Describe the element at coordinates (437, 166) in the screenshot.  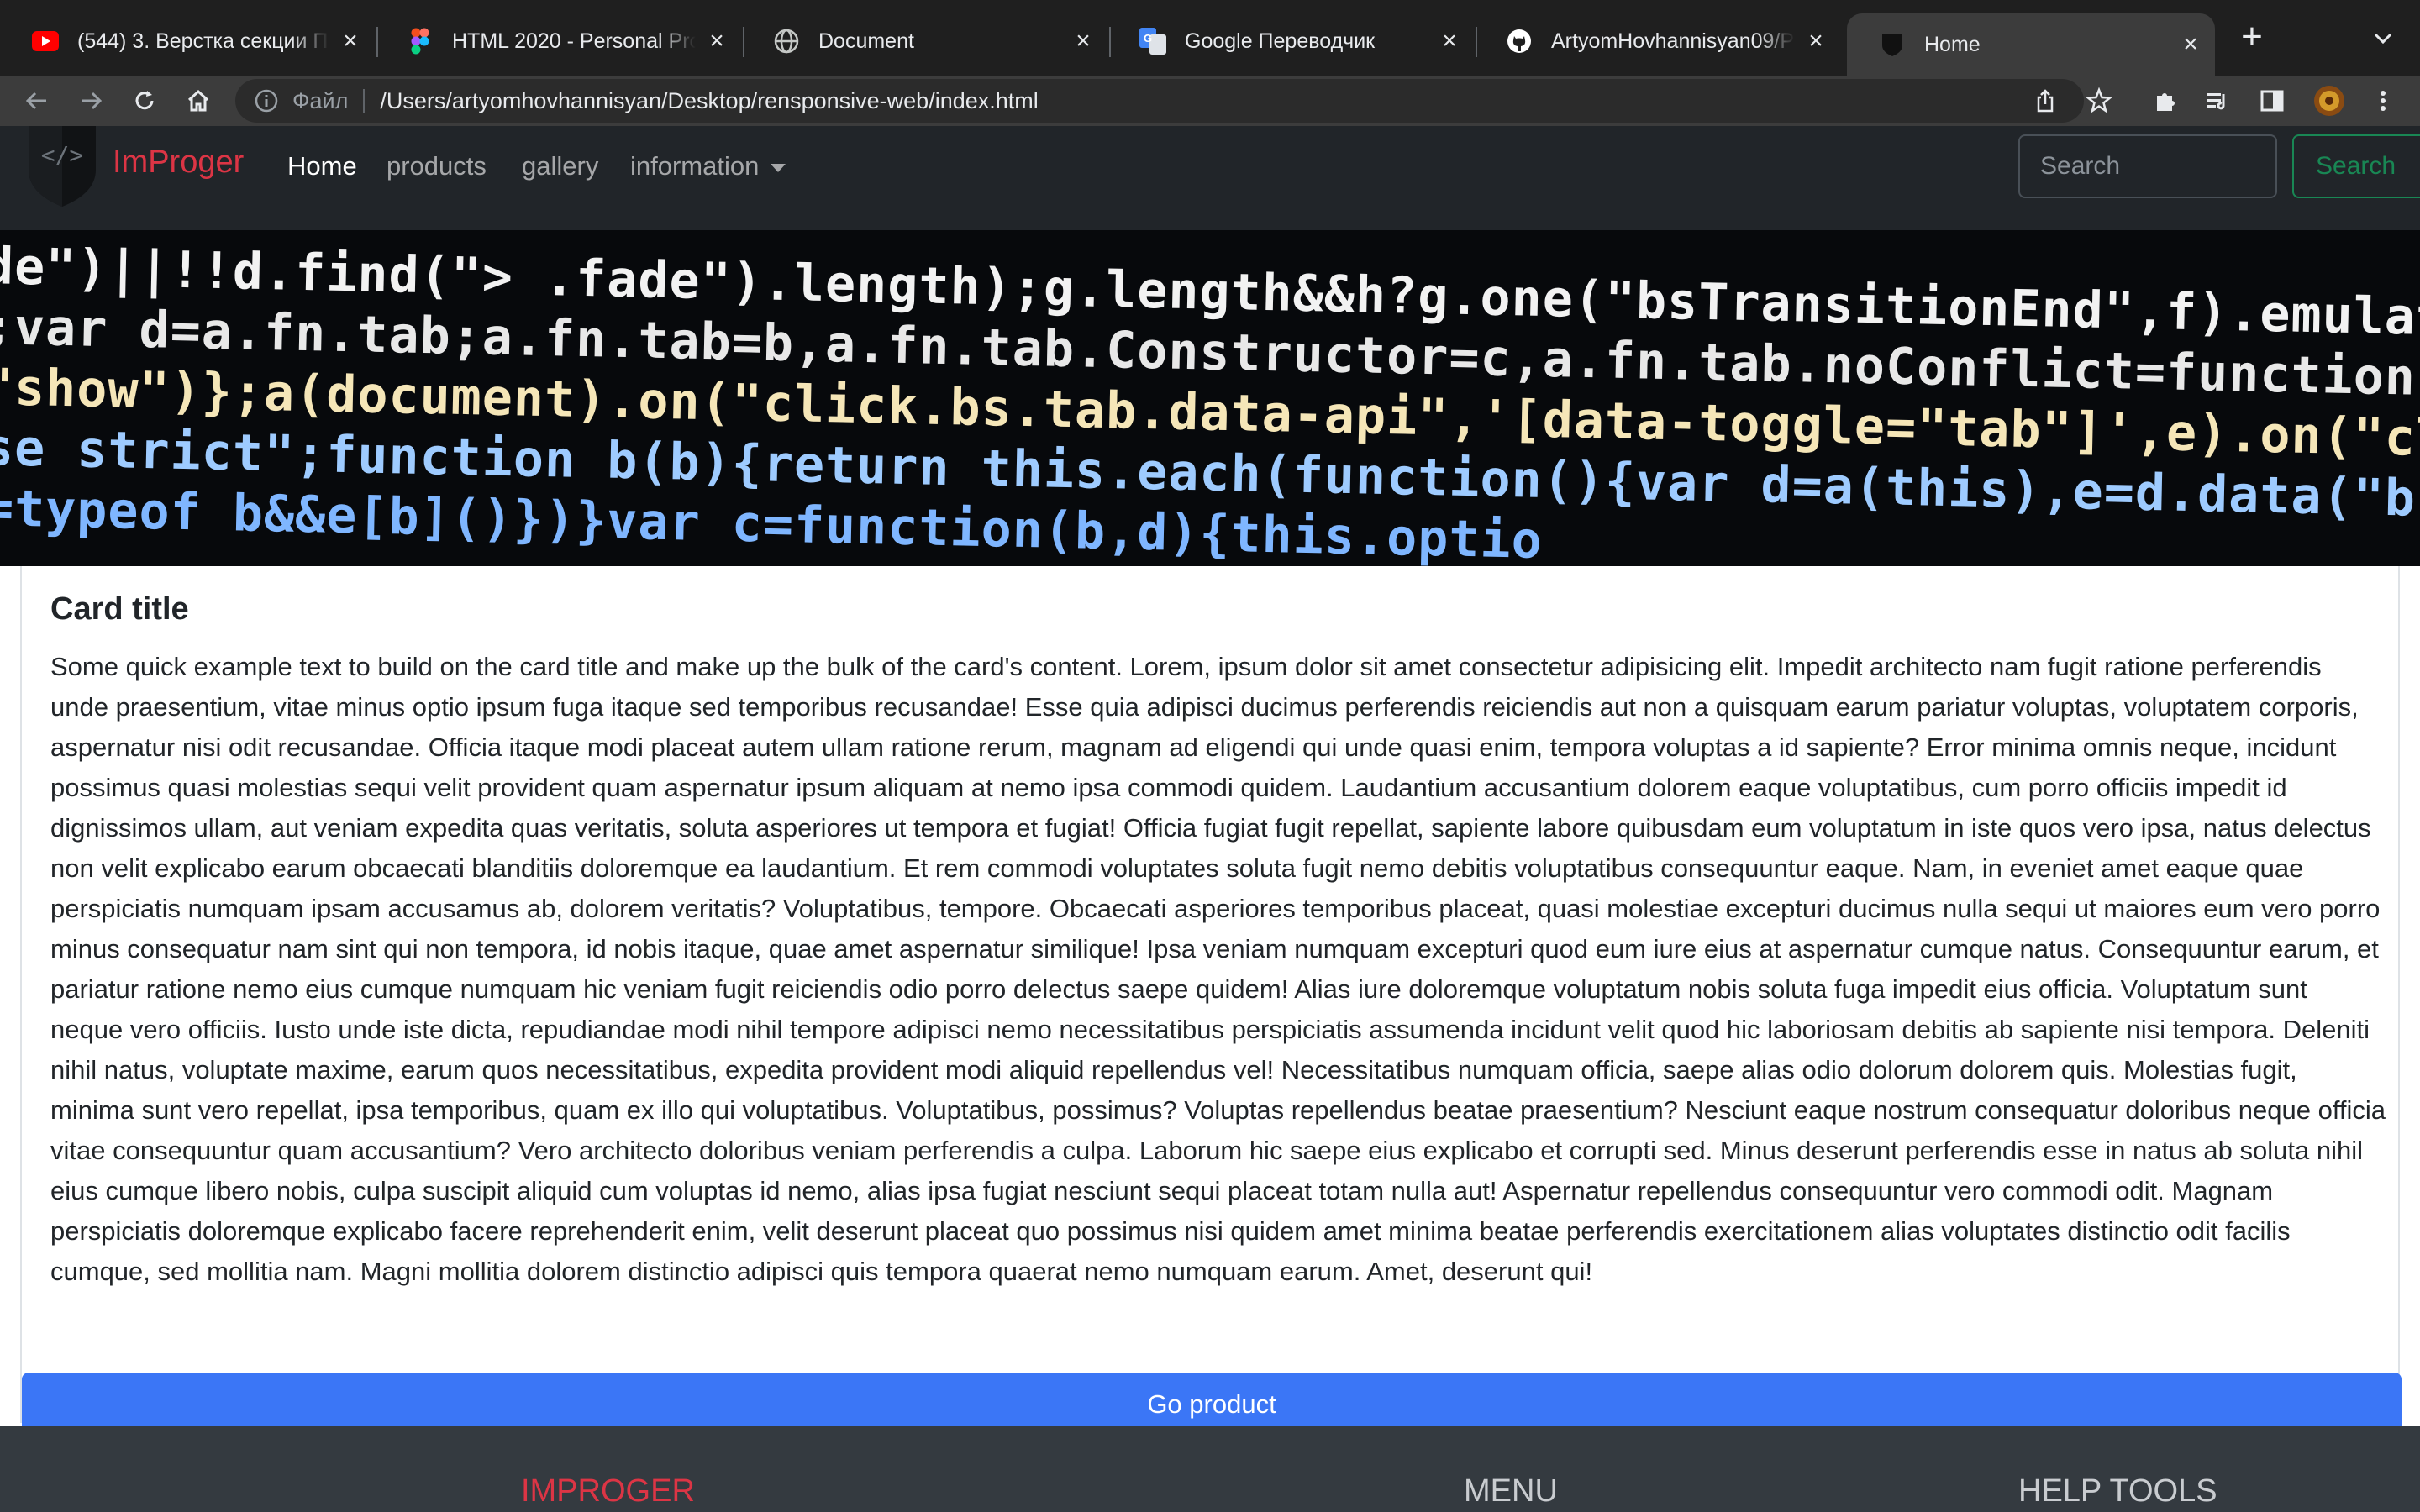
I see `nav-link-products: products` at that location.